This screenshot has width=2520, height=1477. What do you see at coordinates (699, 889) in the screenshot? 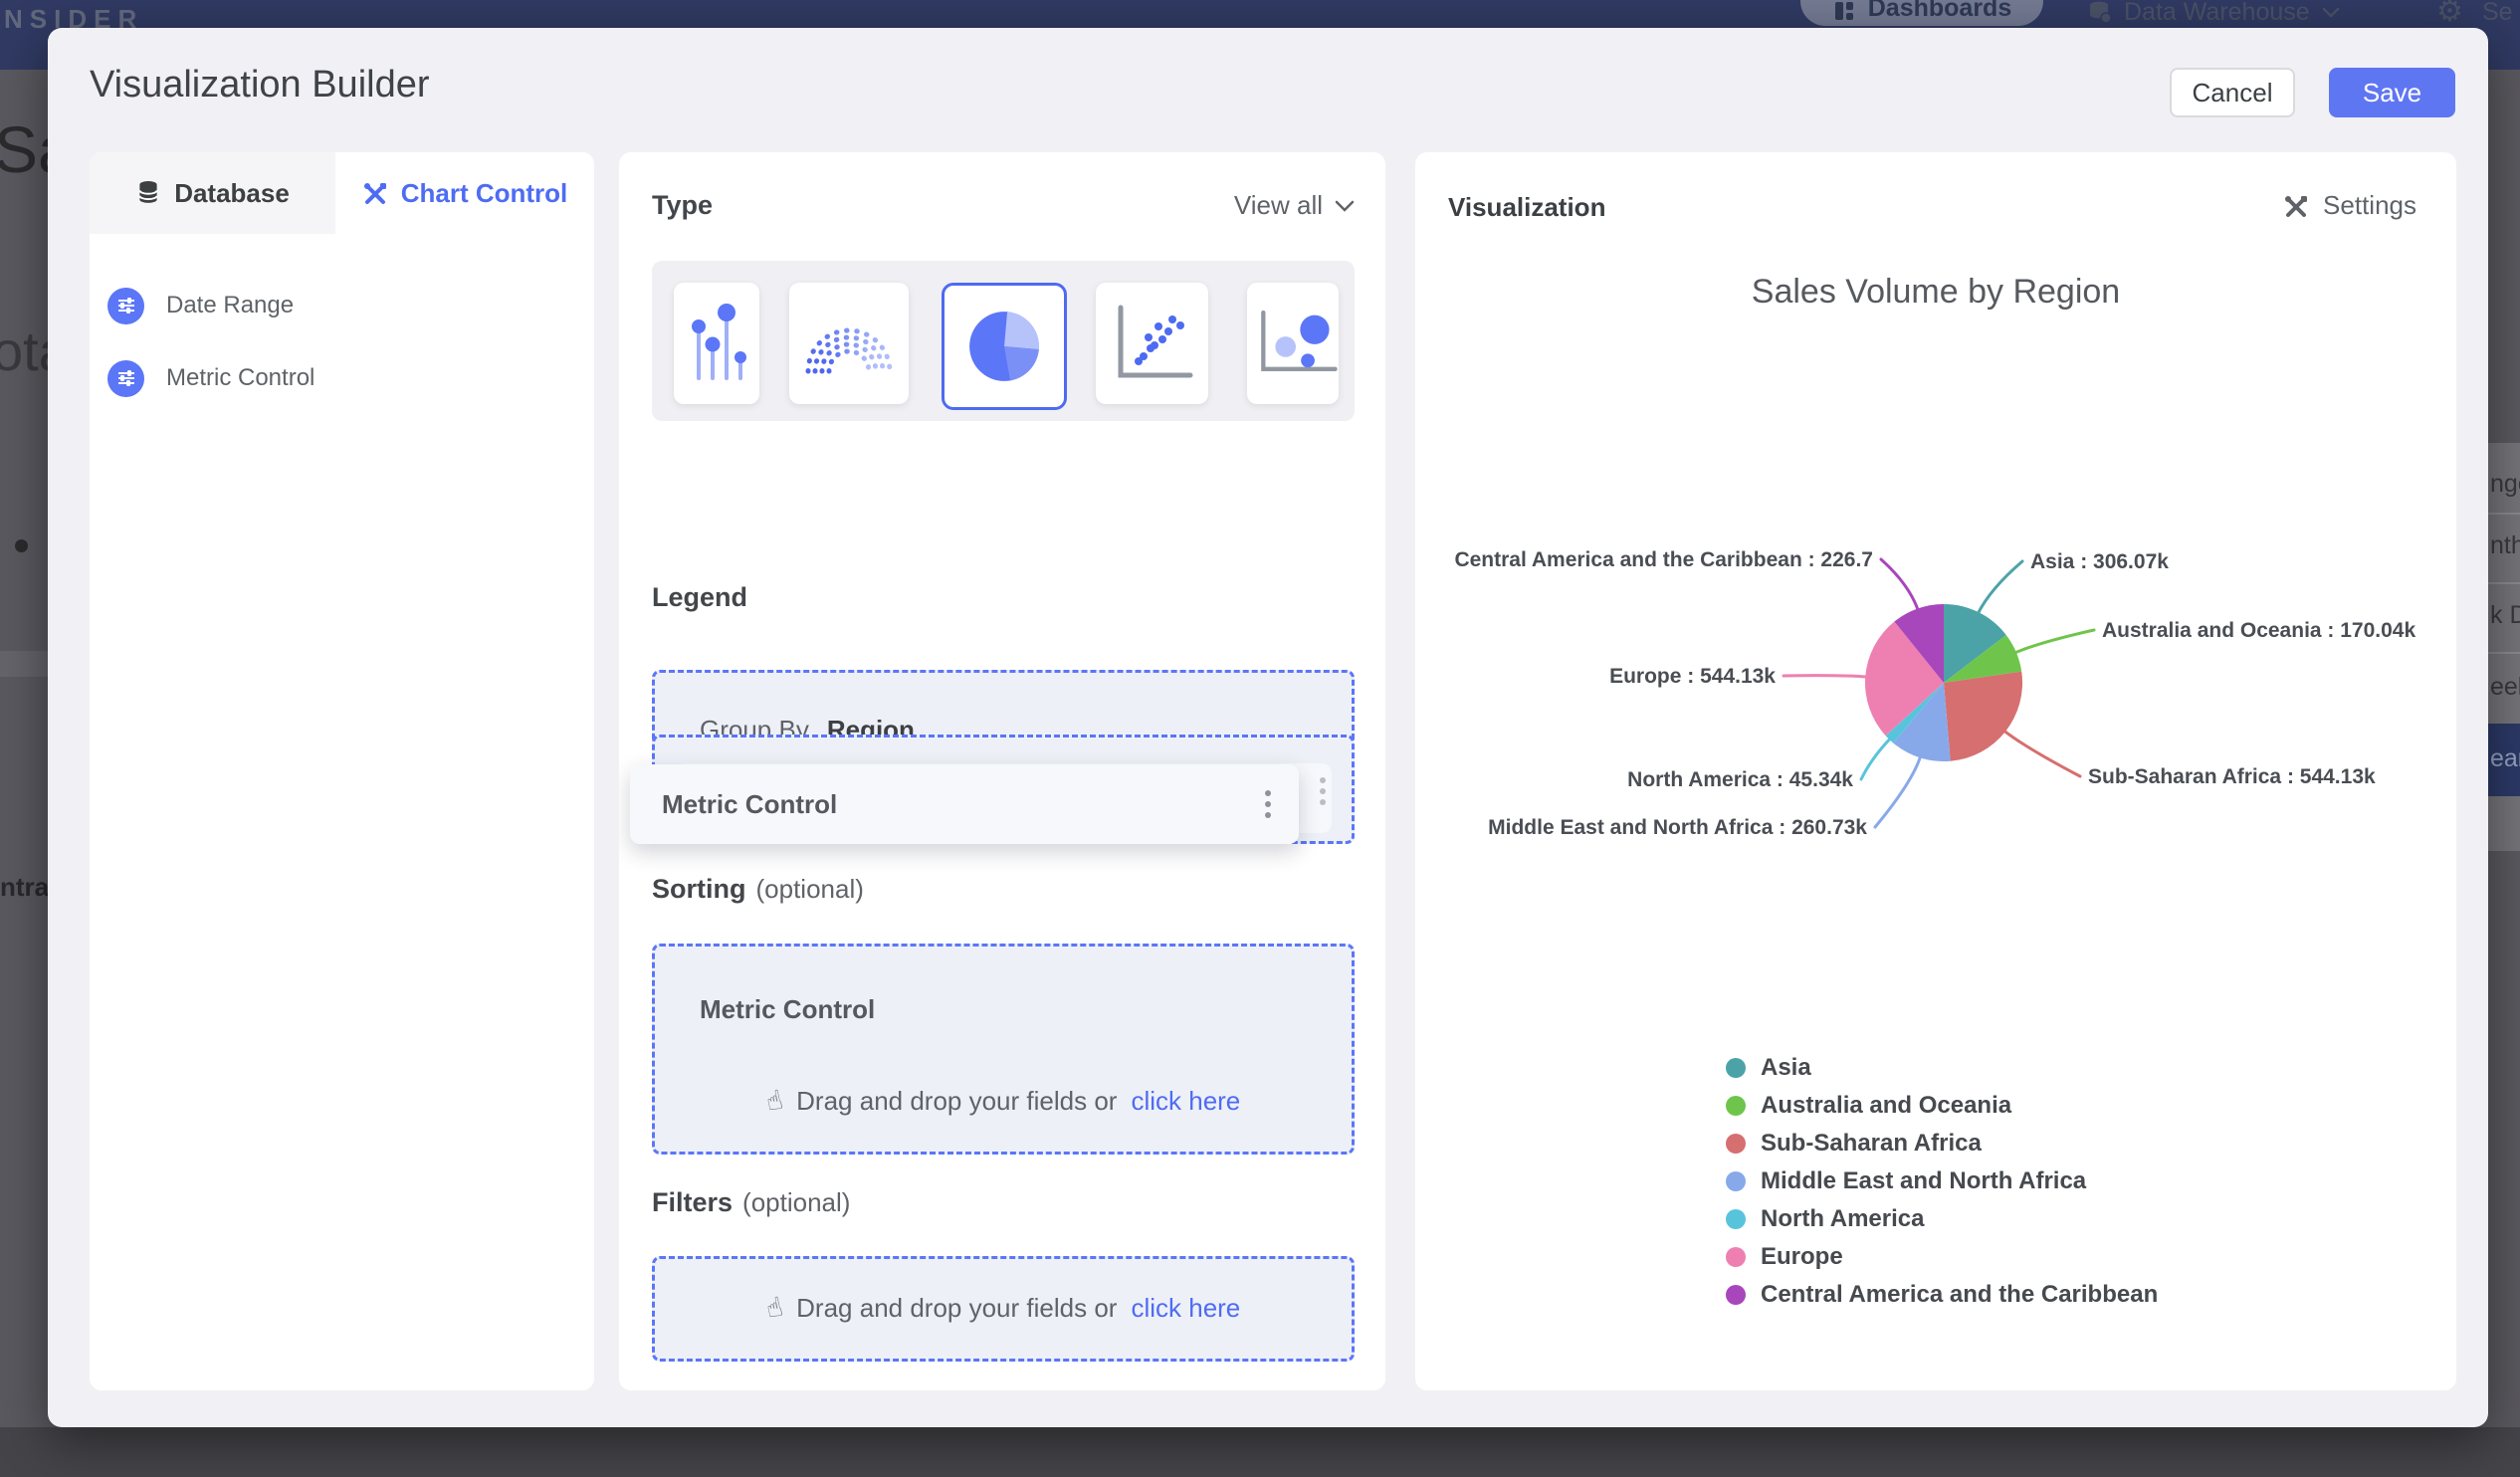
I see `sorting-section-label: Sorting` at bounding box center [699, 889].